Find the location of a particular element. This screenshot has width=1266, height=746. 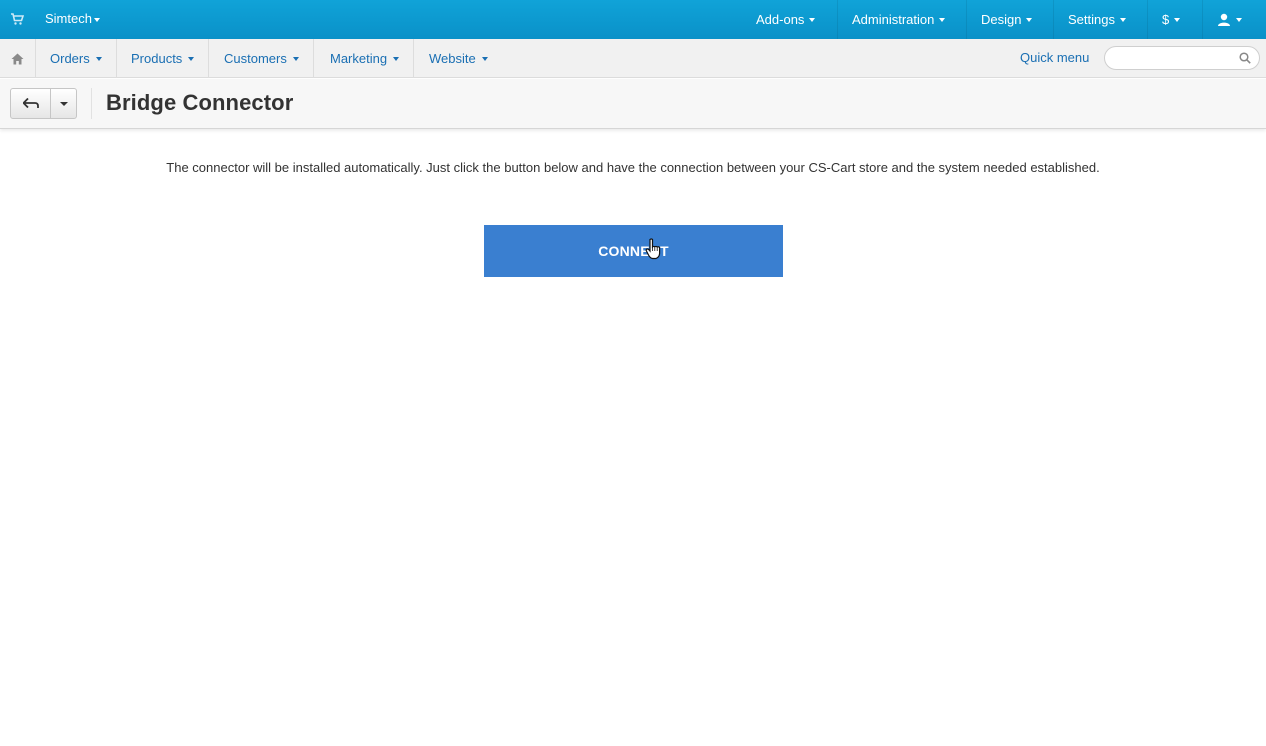

nav-orders: Orders is located at coordinates (76, 58).